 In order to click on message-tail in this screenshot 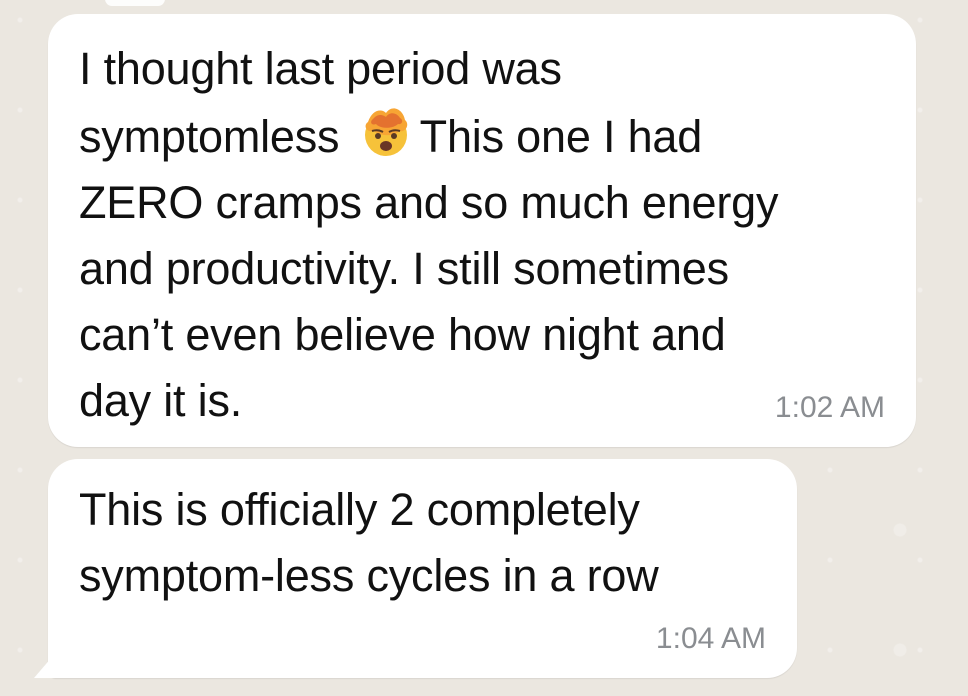, I will do `click(46, 664)`.